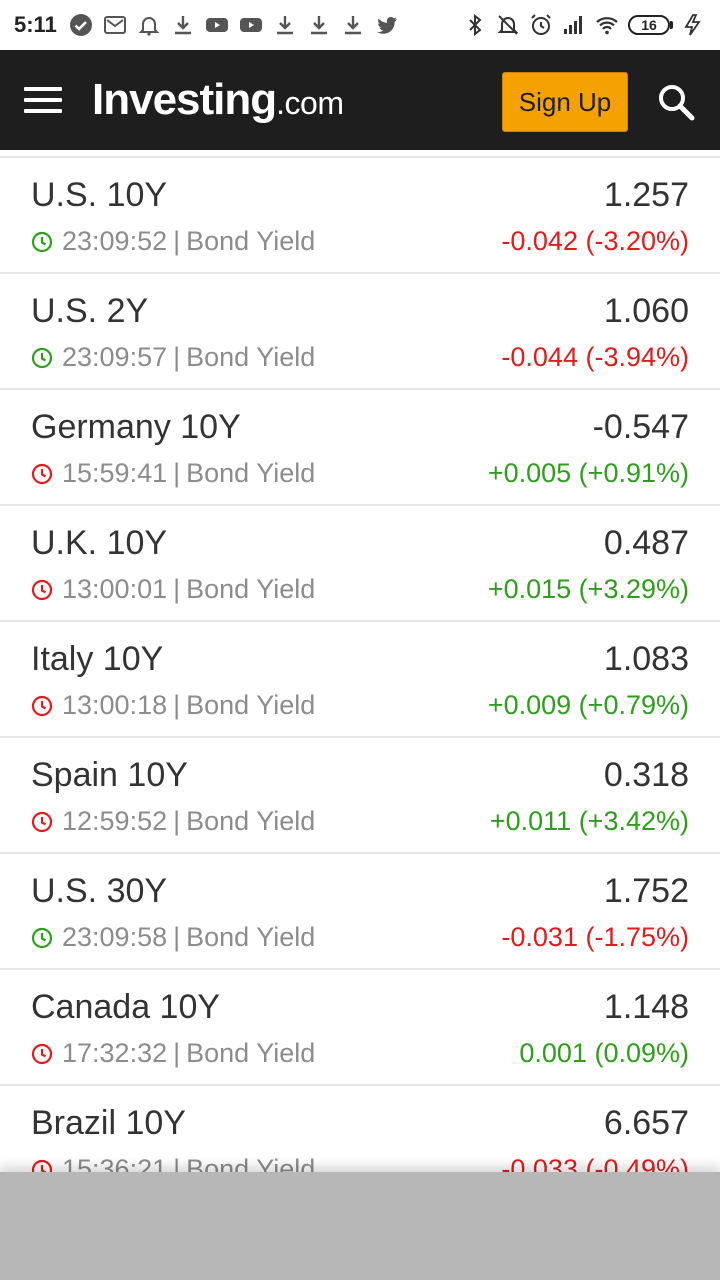 The height and width of the screenshot is (1280, 720). I want to click on charging-icon, so click(694, 25).